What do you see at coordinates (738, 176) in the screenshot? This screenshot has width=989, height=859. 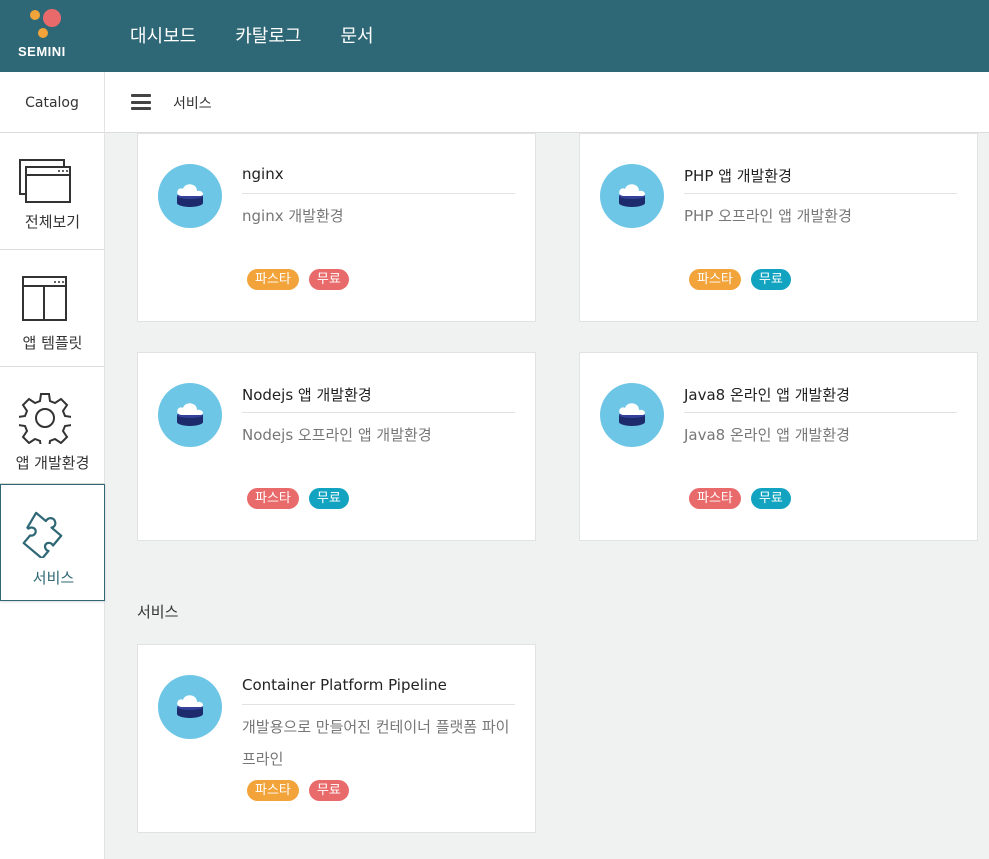 I see `card-title: PHP 앱 개발환경` at bounding box center [738, 176].